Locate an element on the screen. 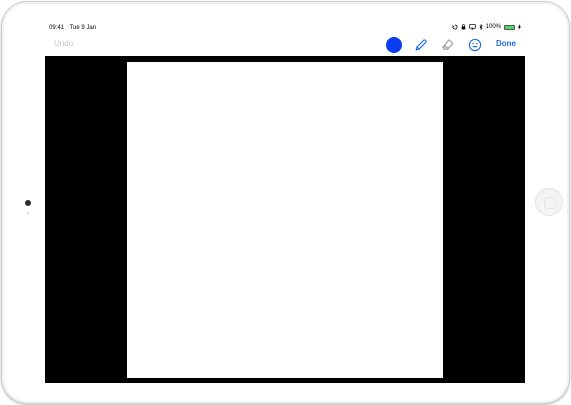 This screenshot has width=571, height=405. markup-toolbar: Undo Done is located at coordinates (285, 45).